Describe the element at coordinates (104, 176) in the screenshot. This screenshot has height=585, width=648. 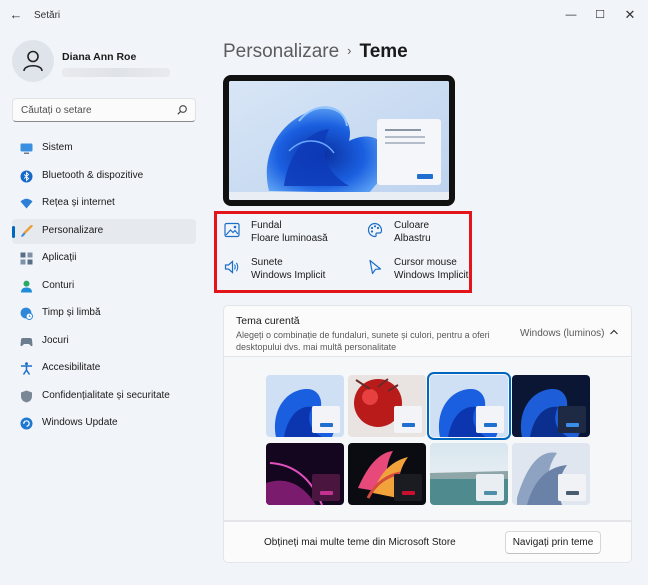
I see `sidebar-item-bluetooth: Bluetooth & dispozitive` at that location.